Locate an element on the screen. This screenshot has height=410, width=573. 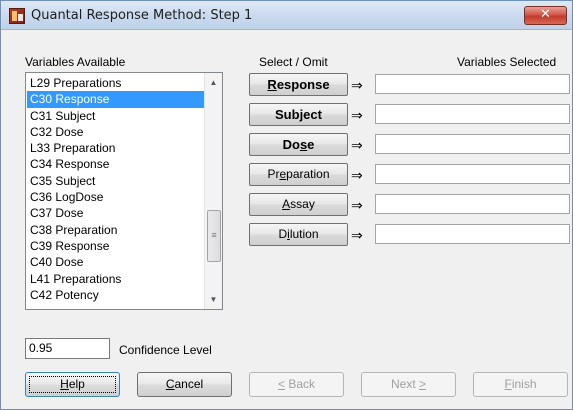
dilution-button: Dilution is located at coordinates (298, 234).